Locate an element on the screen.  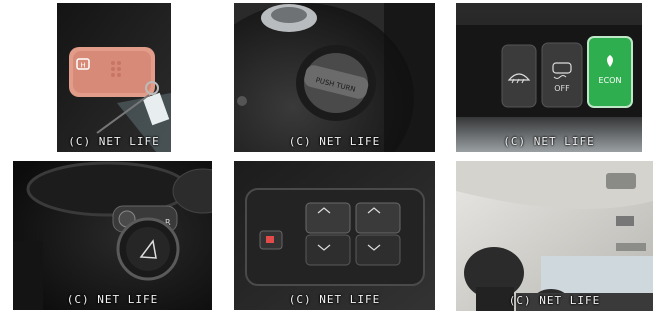
photo-key-fob: H (C) NET LIFE is located at coordinates (114, 77).